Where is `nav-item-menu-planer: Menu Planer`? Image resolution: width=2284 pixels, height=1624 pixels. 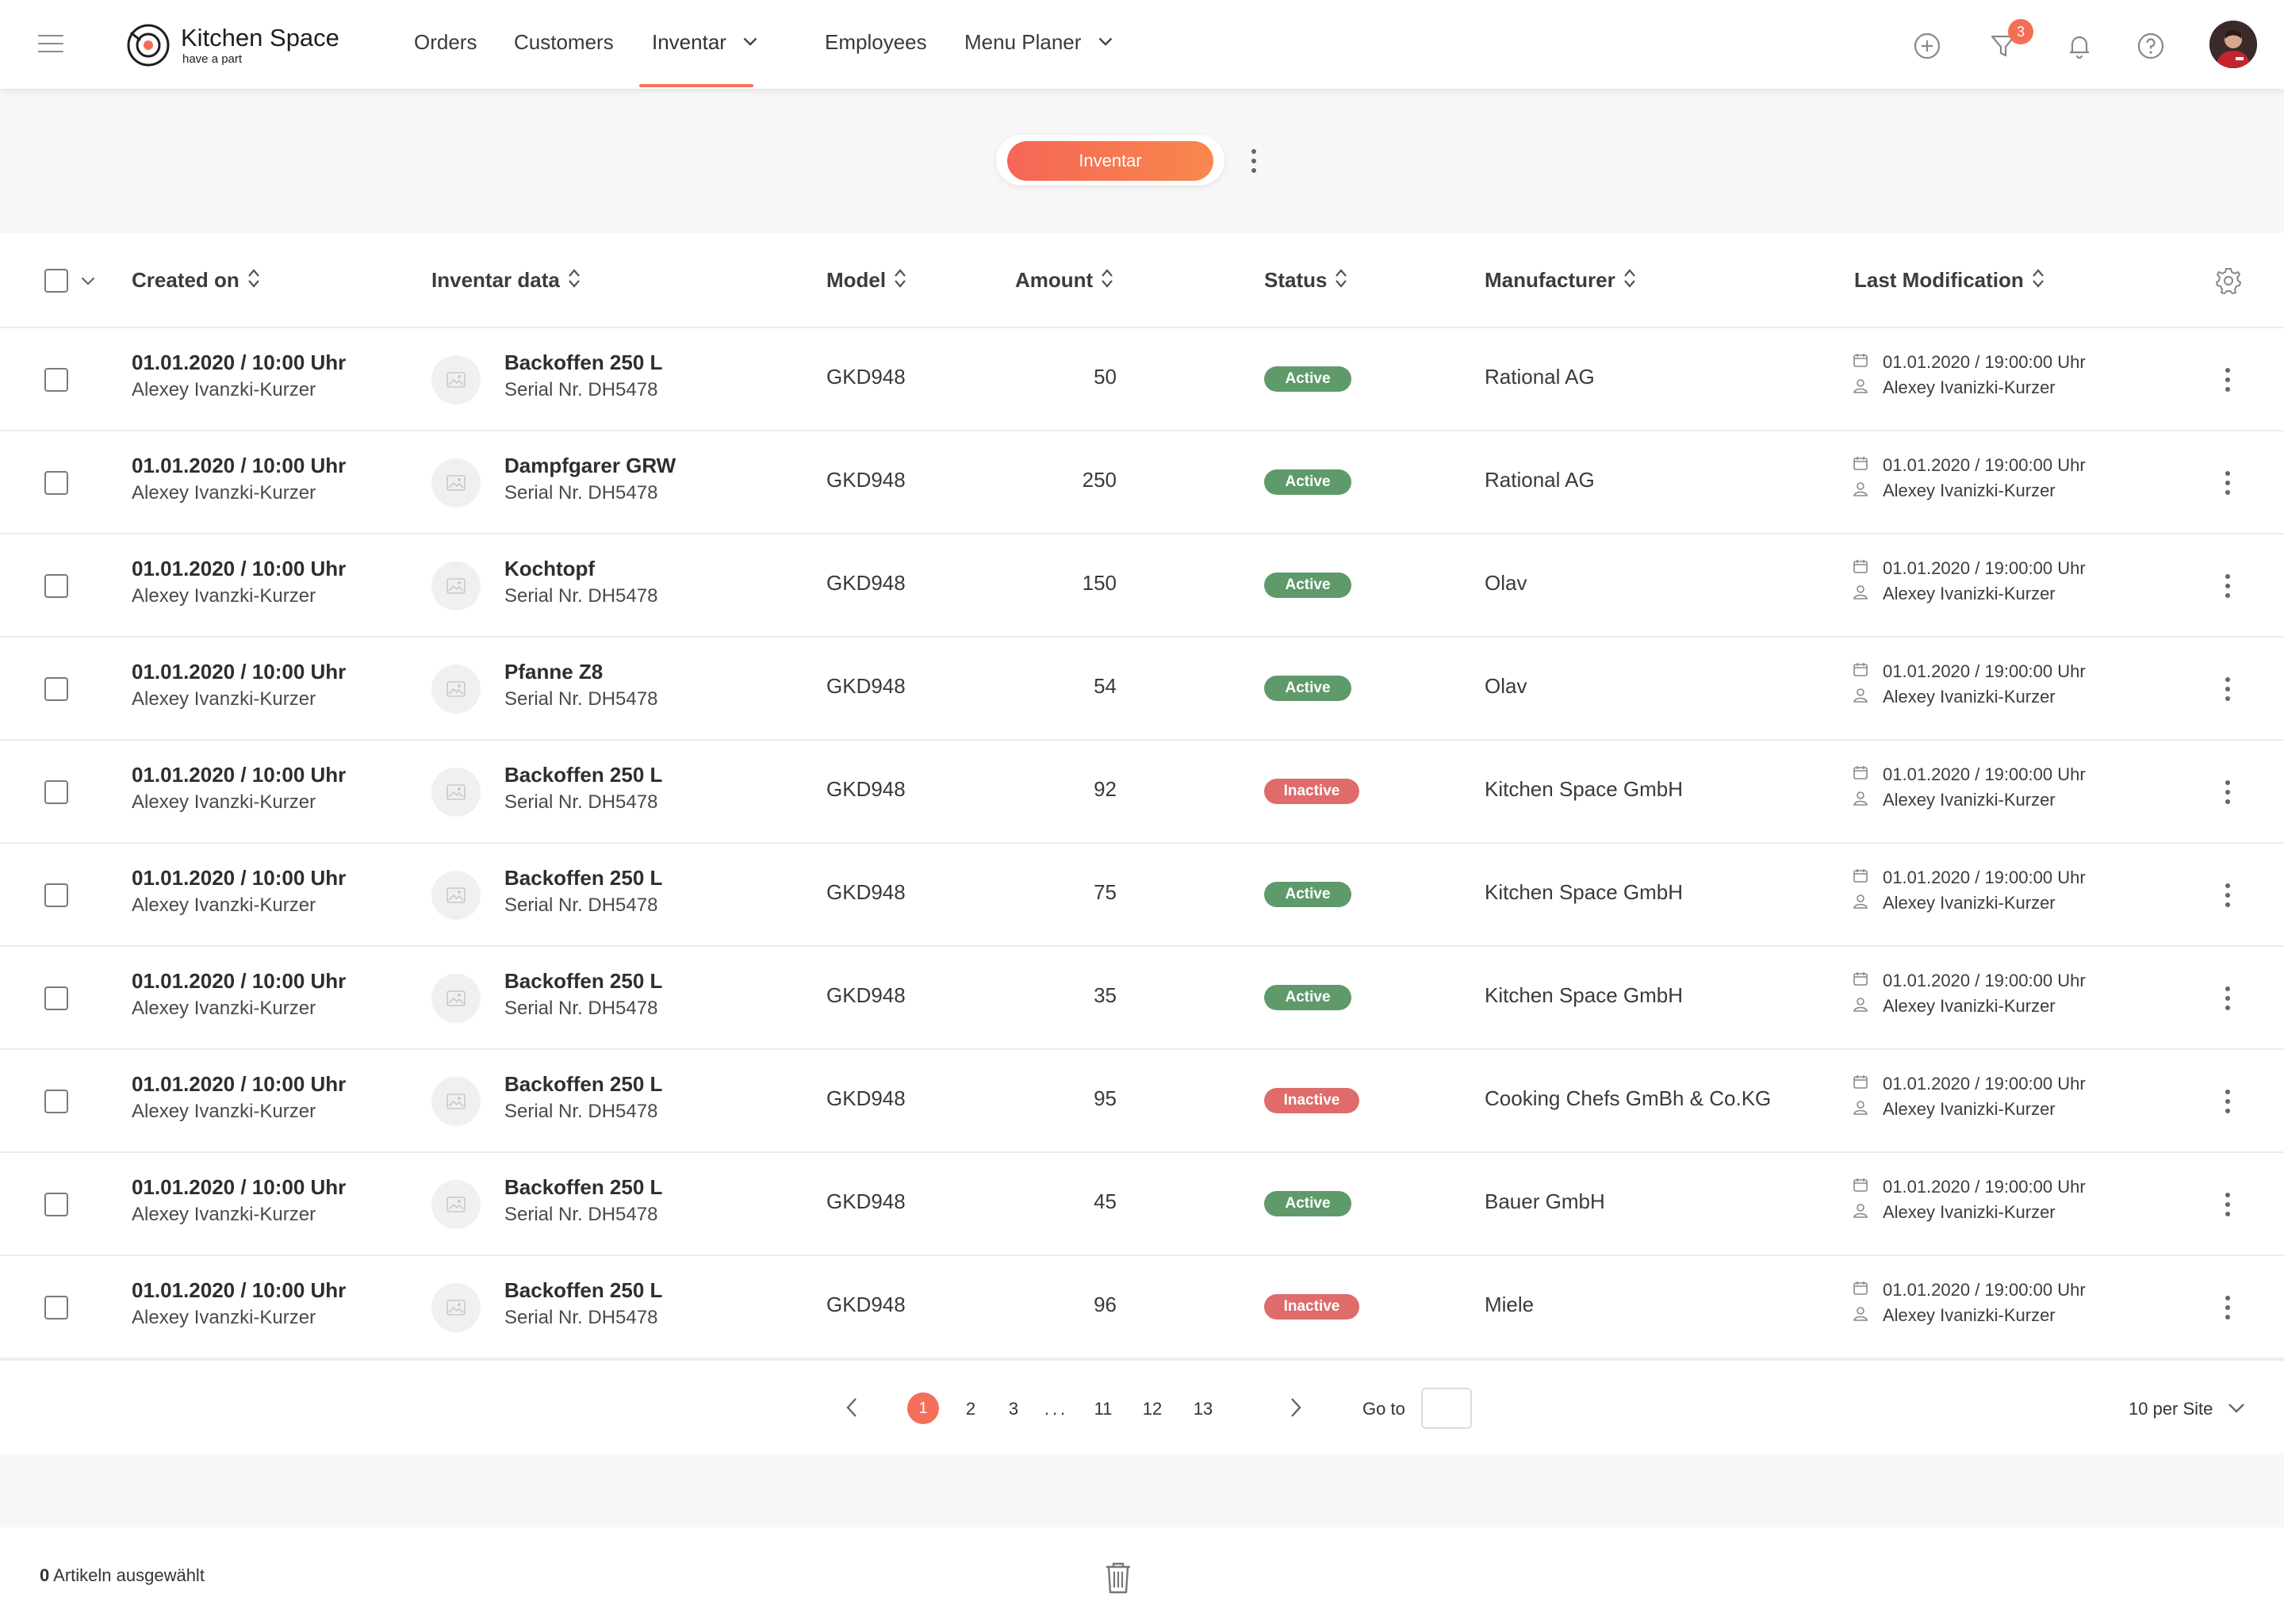
nav-item-menu-planer: Menu Planer is located at coordinates (1038, 44).